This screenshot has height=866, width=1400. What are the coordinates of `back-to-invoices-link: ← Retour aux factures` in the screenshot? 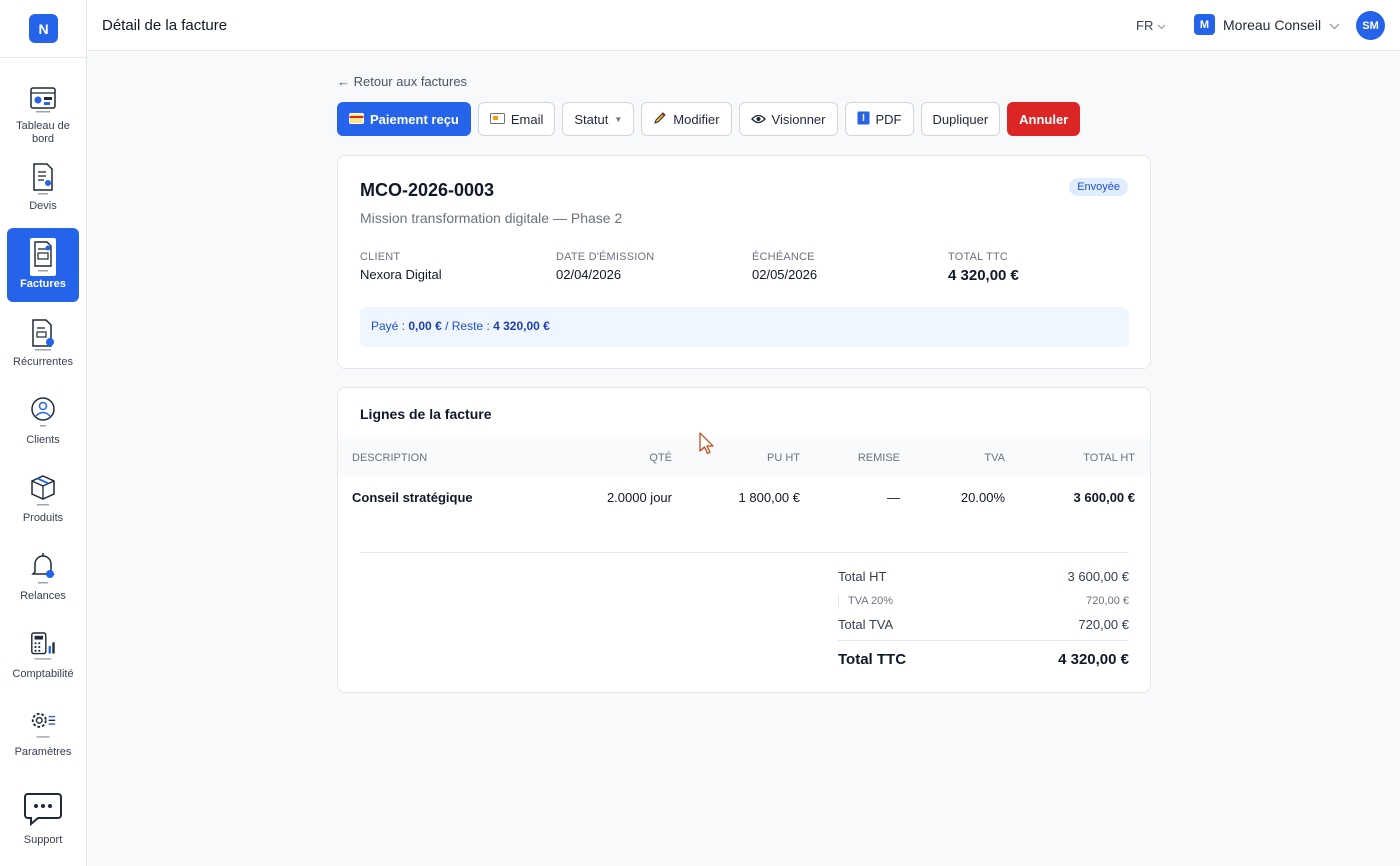 It's located at (402, 81).